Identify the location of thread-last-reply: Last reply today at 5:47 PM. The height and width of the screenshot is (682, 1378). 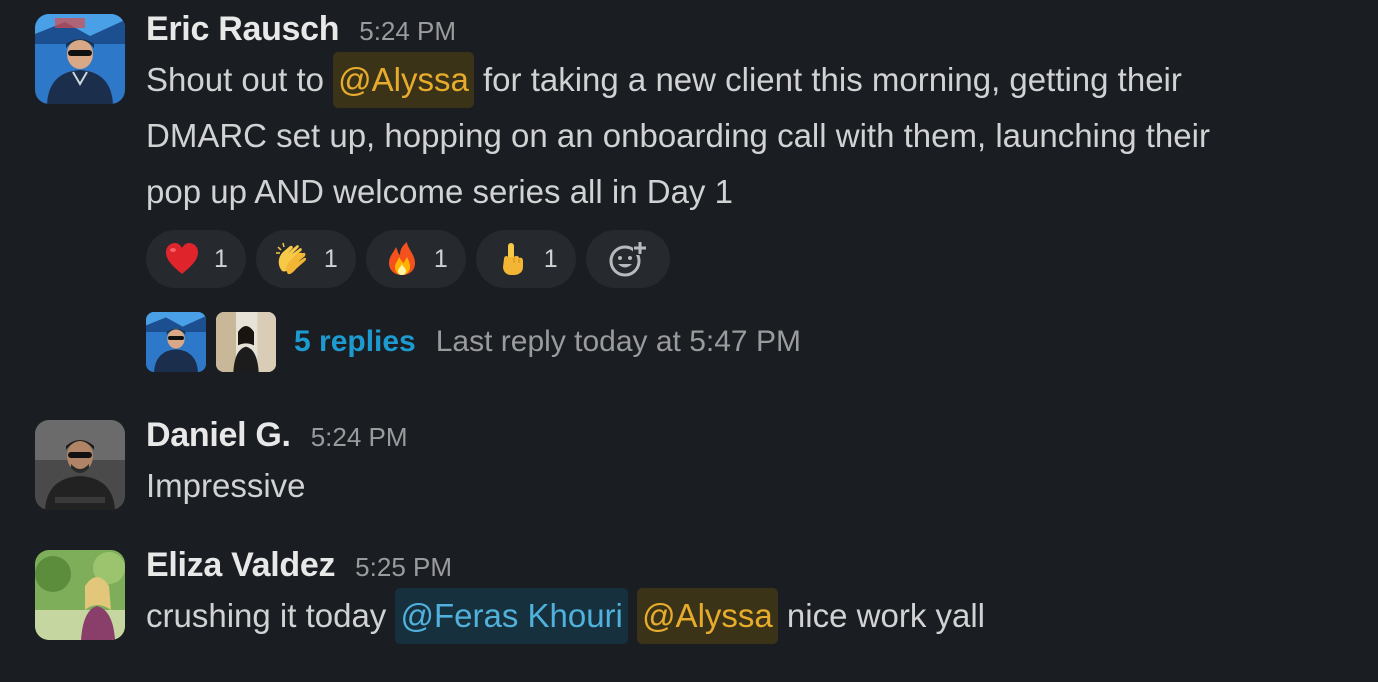
(618, 341).